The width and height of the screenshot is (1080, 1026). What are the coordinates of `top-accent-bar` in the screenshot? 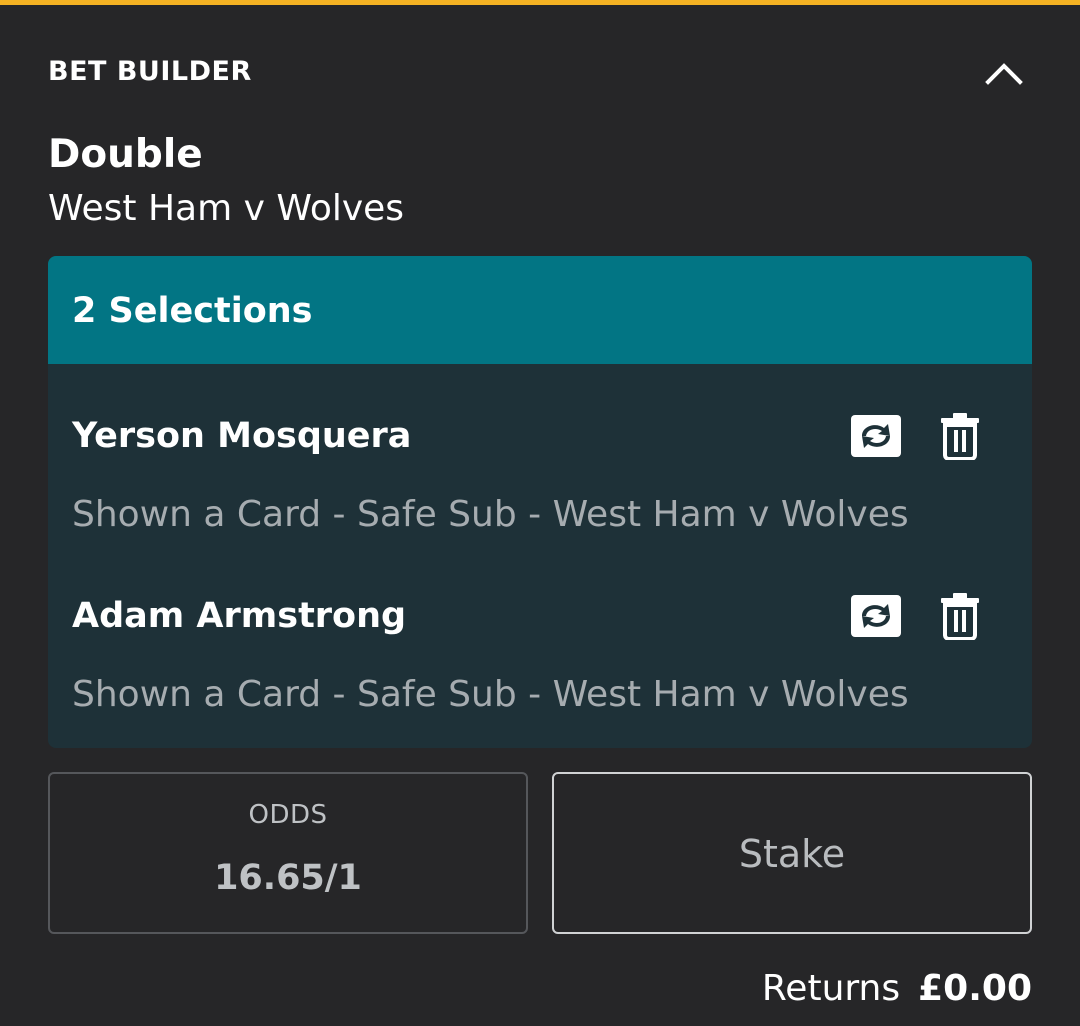 It's located at (540, 2).